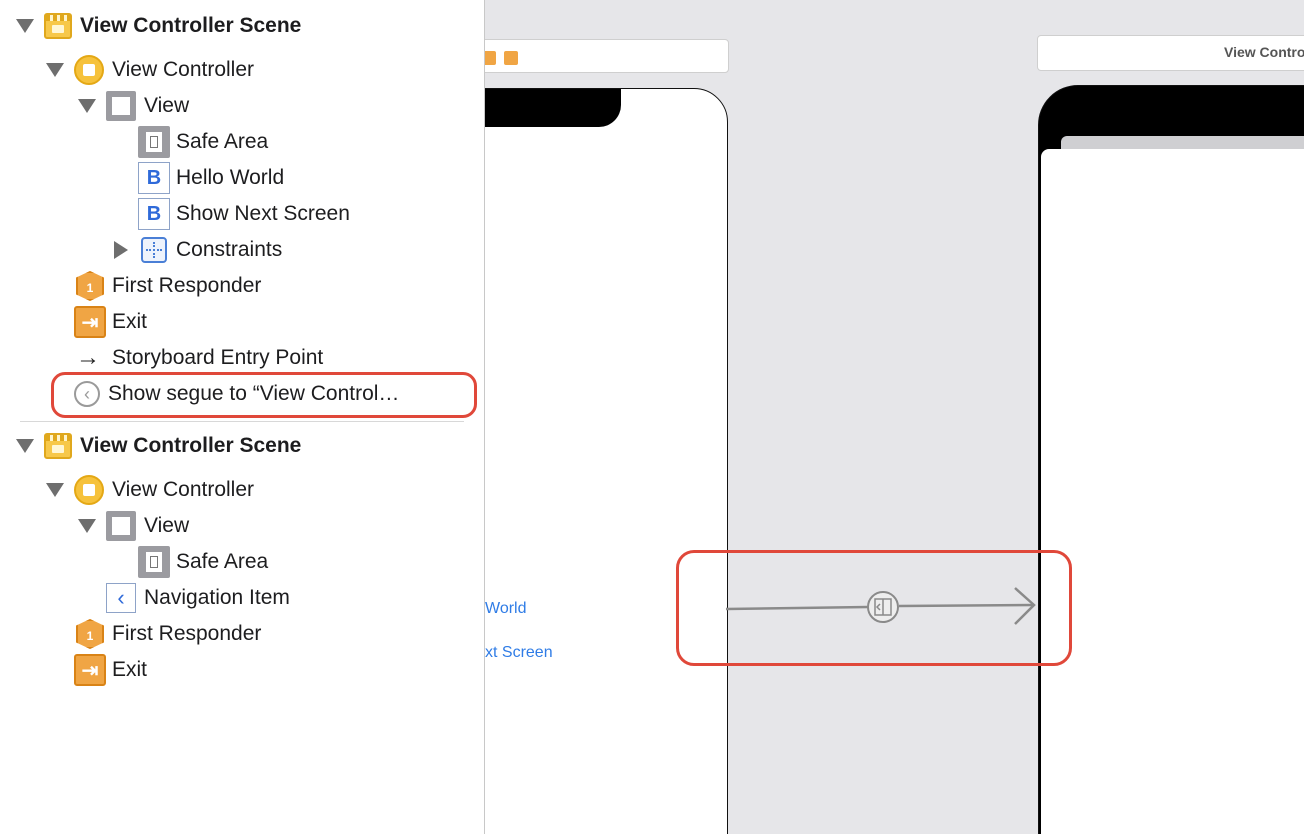 This screenshot has height=834, width=1304. I want to click on constraints-icon, so click(154, 250).